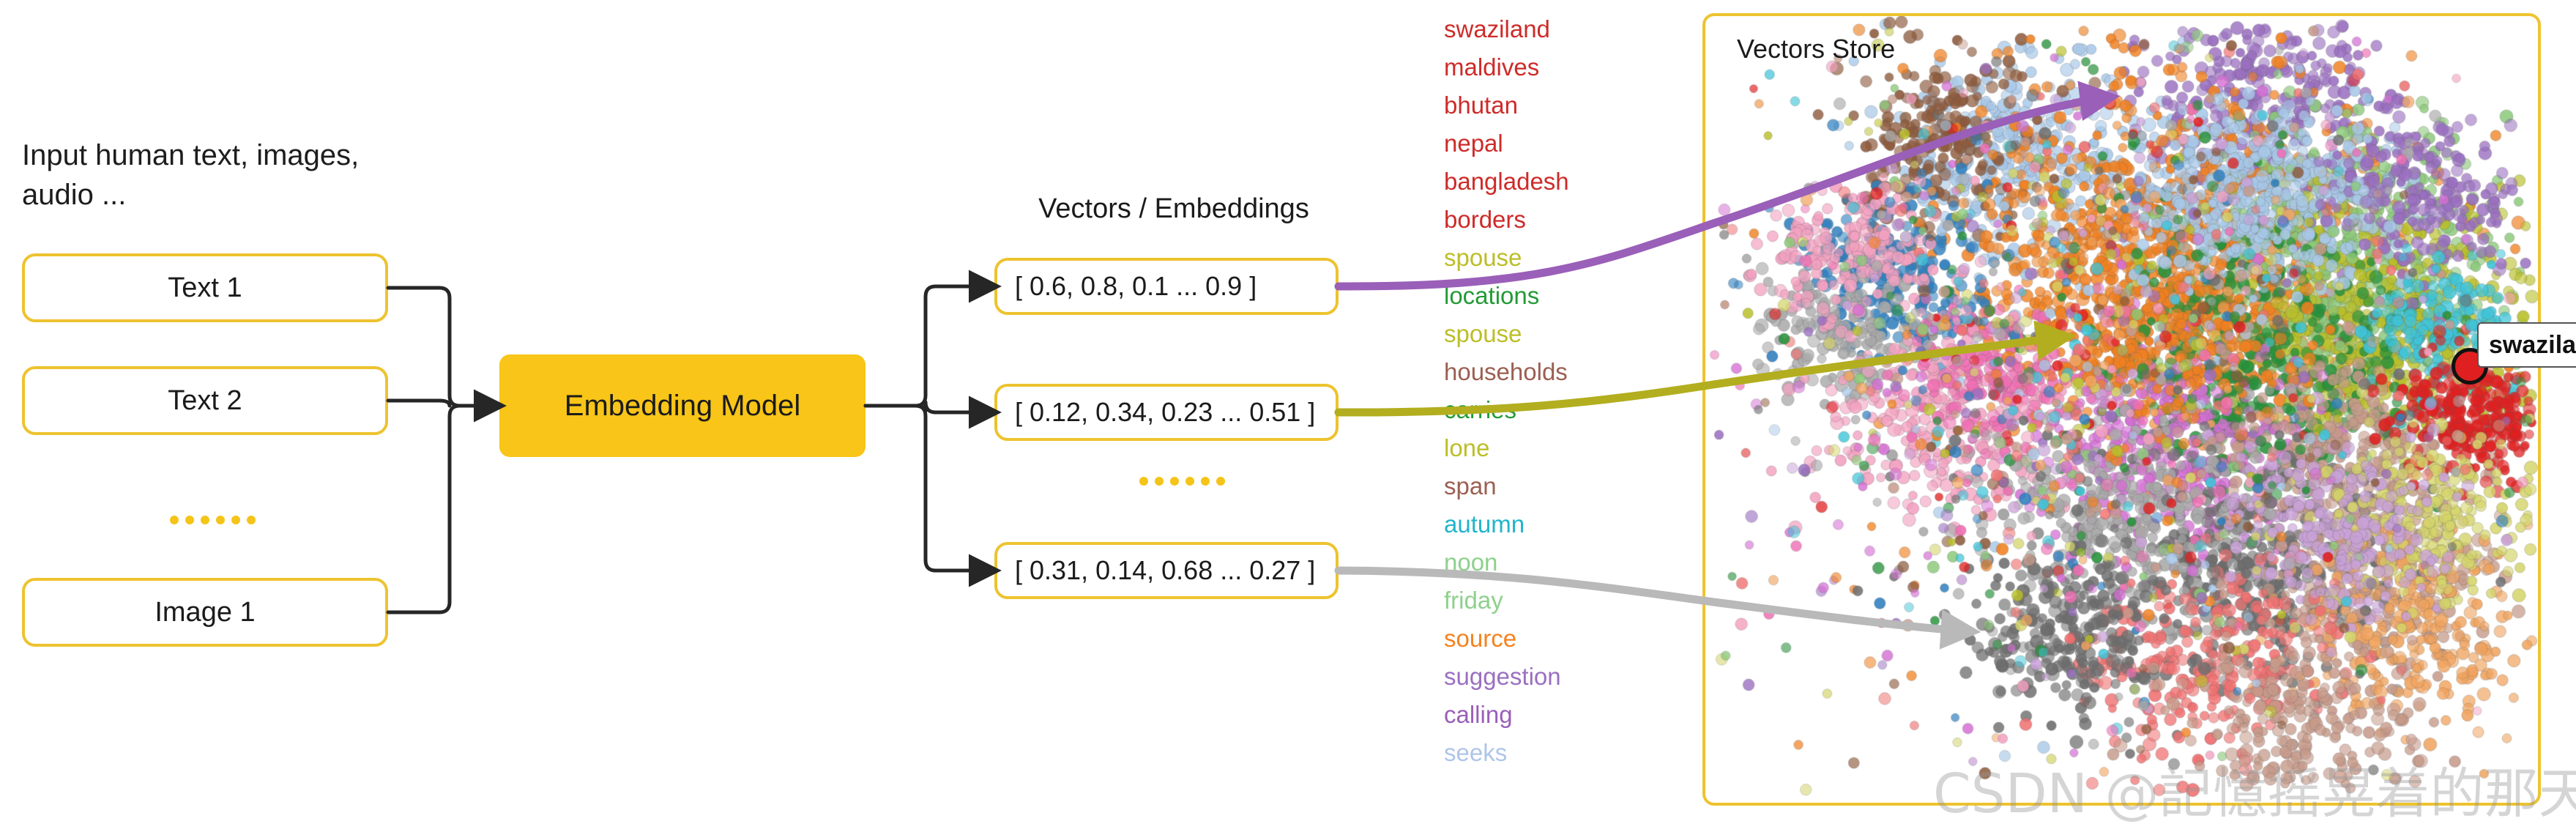 The image size is (2576, 832). What do you see at coordinates (1492, 67) in the screenshot?
I see `word-list-item: maldives` at bounding box center [1492, 67].